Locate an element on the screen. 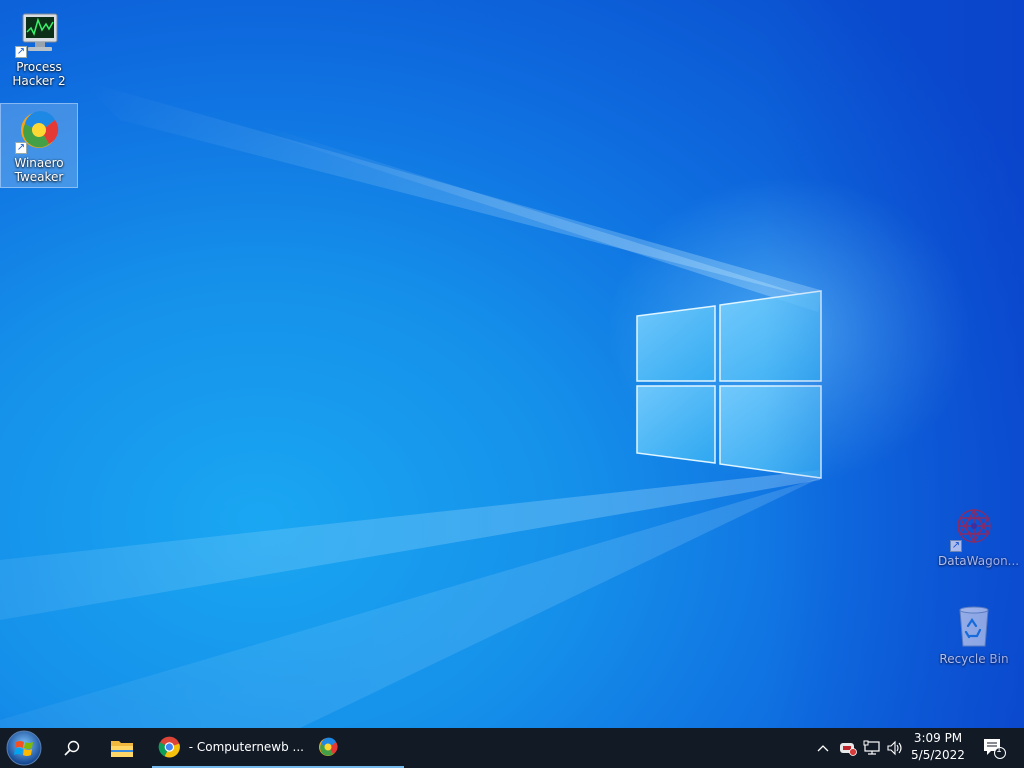  desktop-icon-label: Process Hacker 2 is located at coordinates (39, 74).